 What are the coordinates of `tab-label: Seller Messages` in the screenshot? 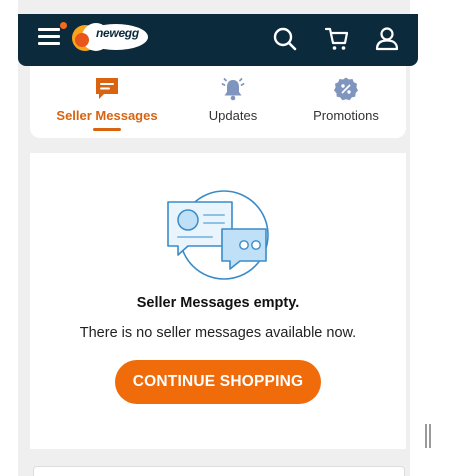 It's located at (107, 115).